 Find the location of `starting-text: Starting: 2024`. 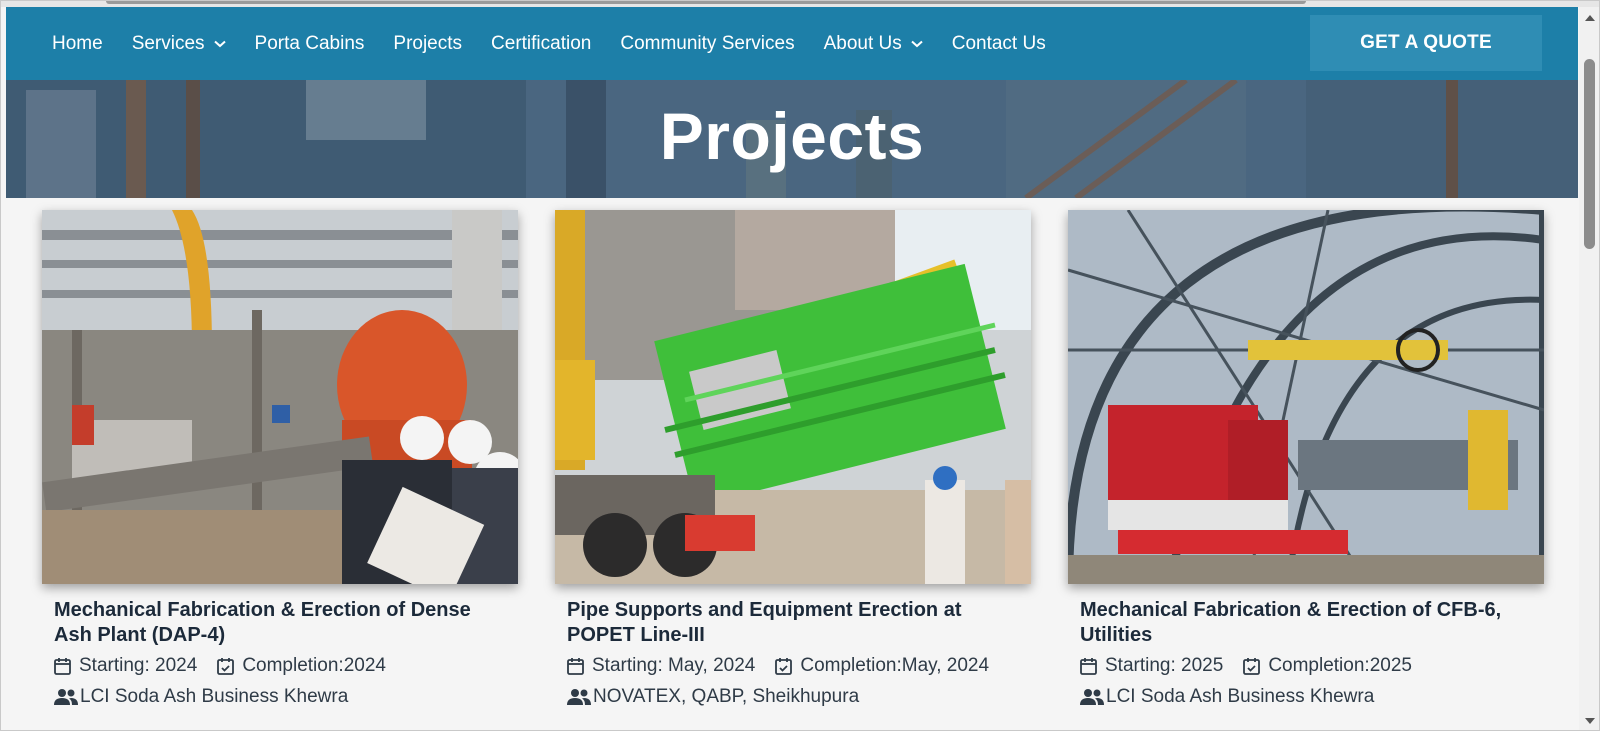

starting-text: Starting: 2024 is located at coordinates (138, 665).